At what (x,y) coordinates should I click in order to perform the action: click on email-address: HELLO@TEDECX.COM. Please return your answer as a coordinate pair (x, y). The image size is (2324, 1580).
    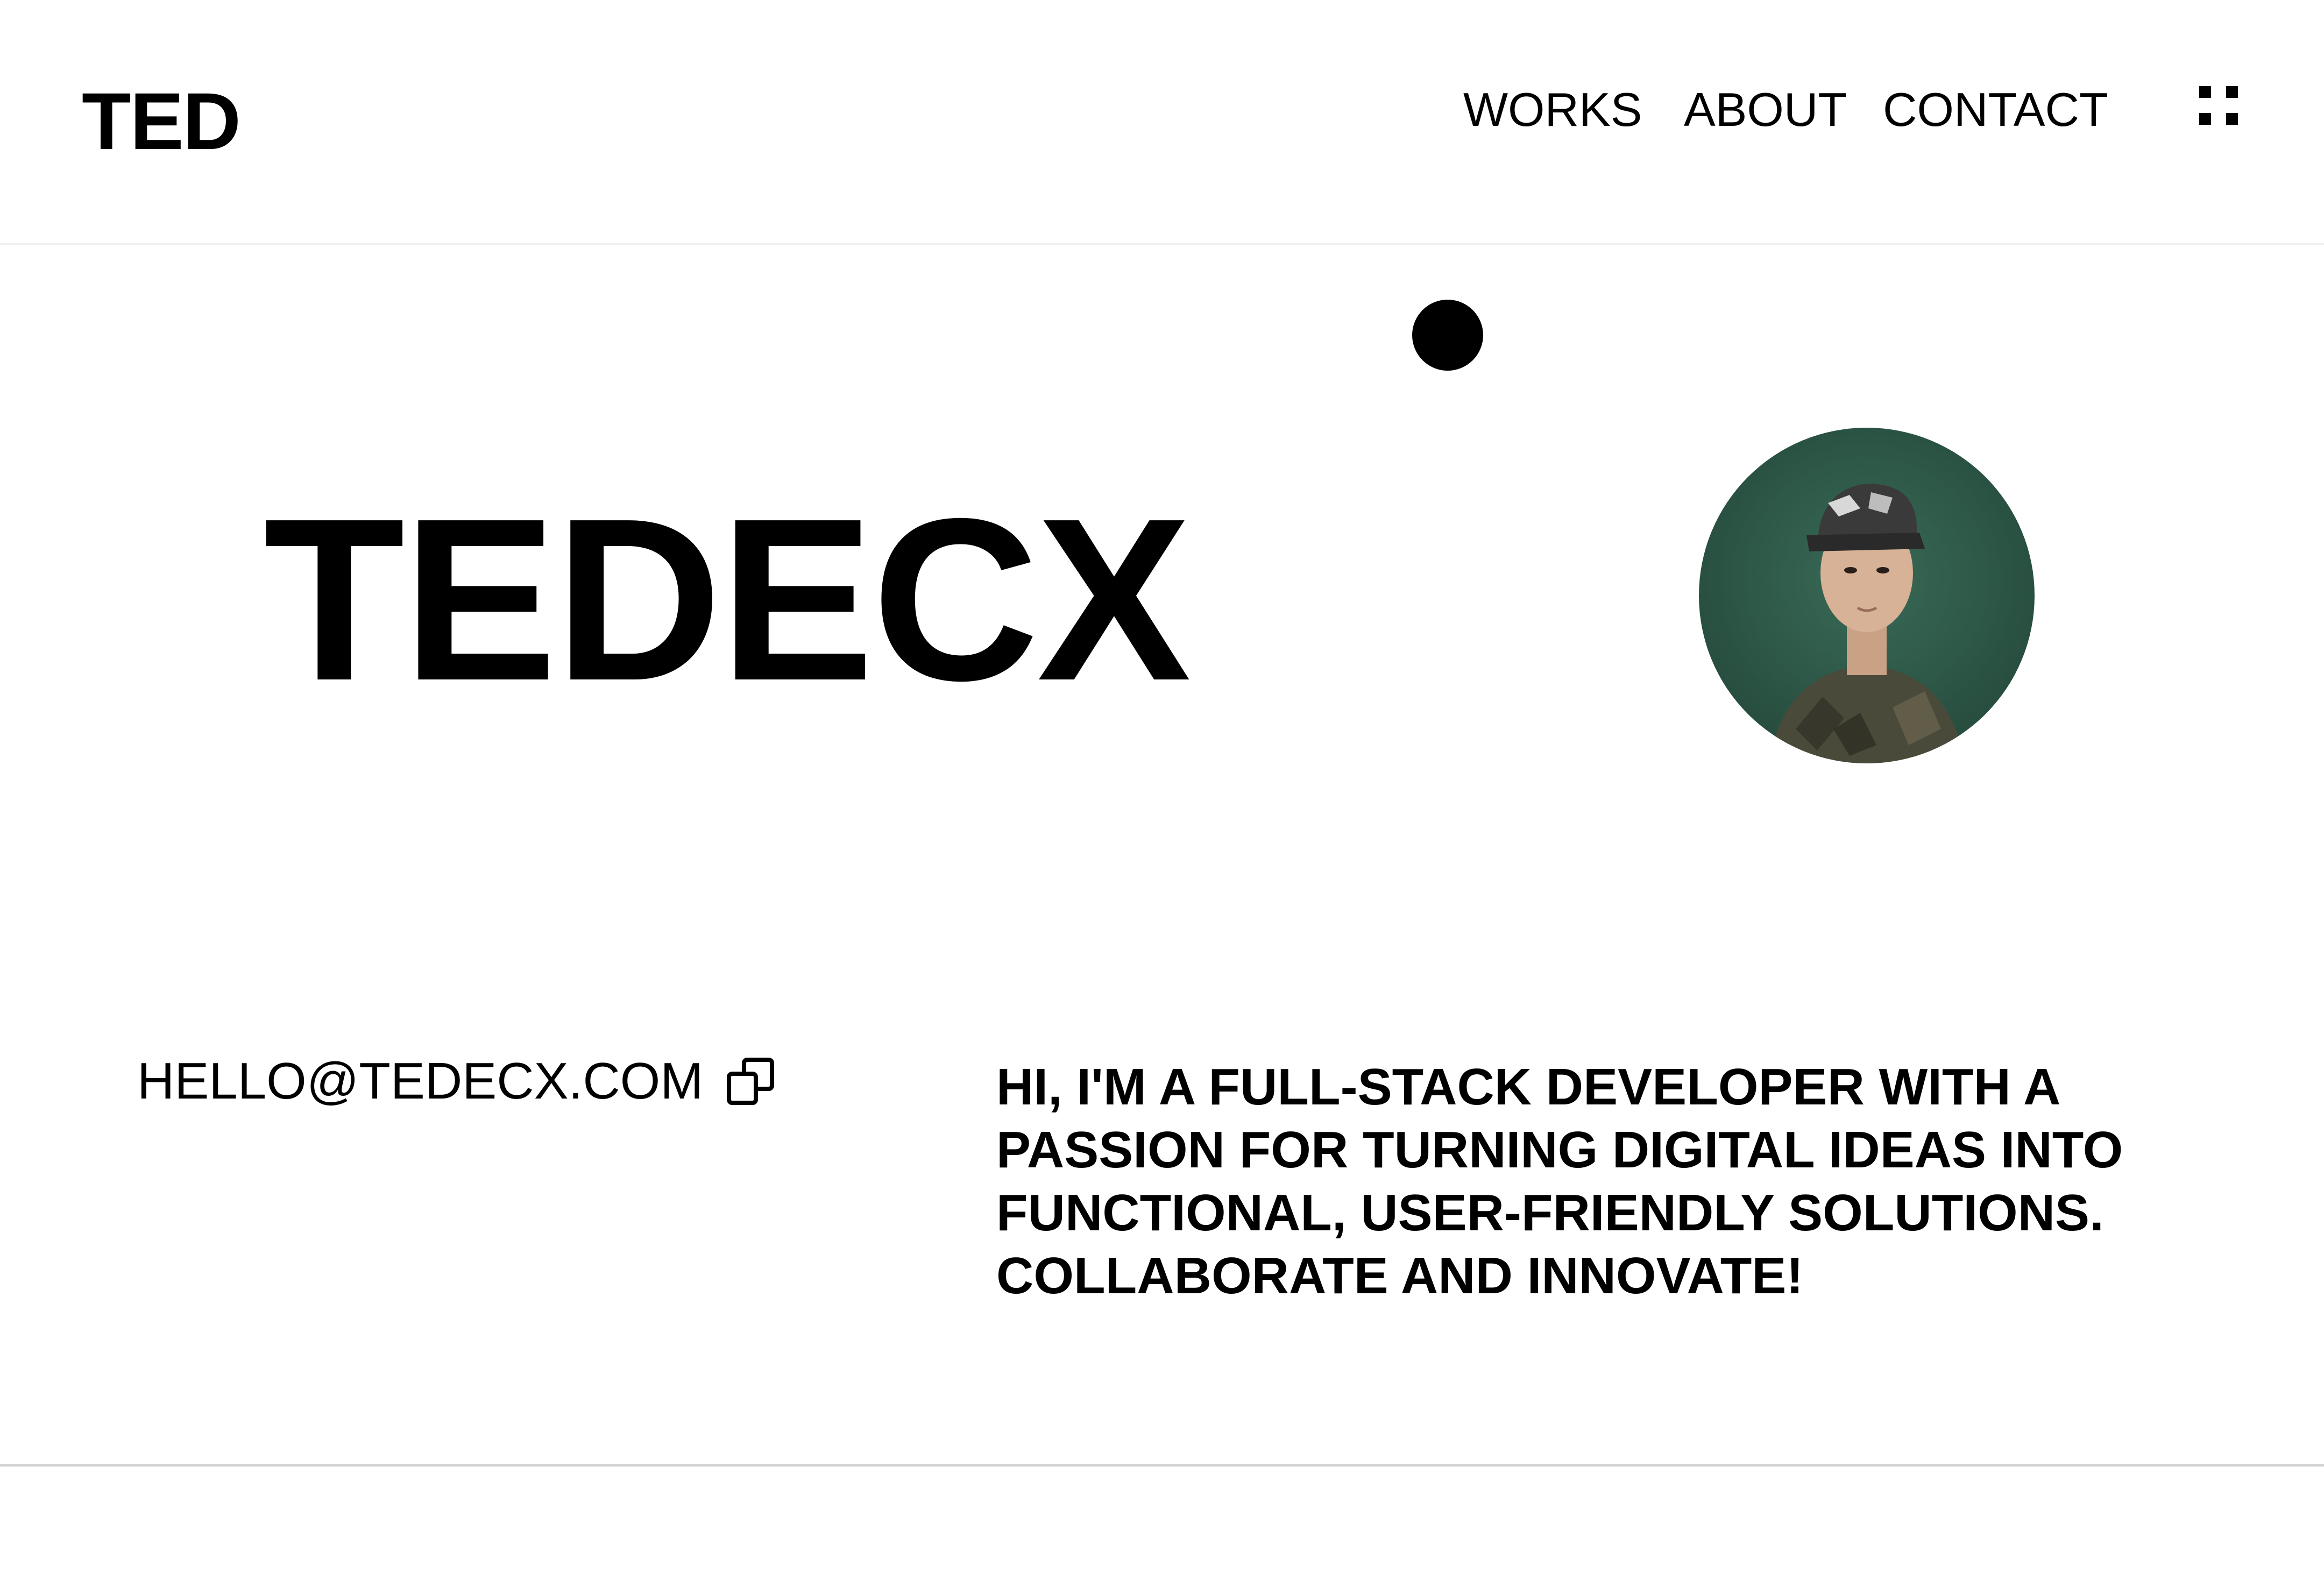
    Looking at the image, I should click on (420, 1081).